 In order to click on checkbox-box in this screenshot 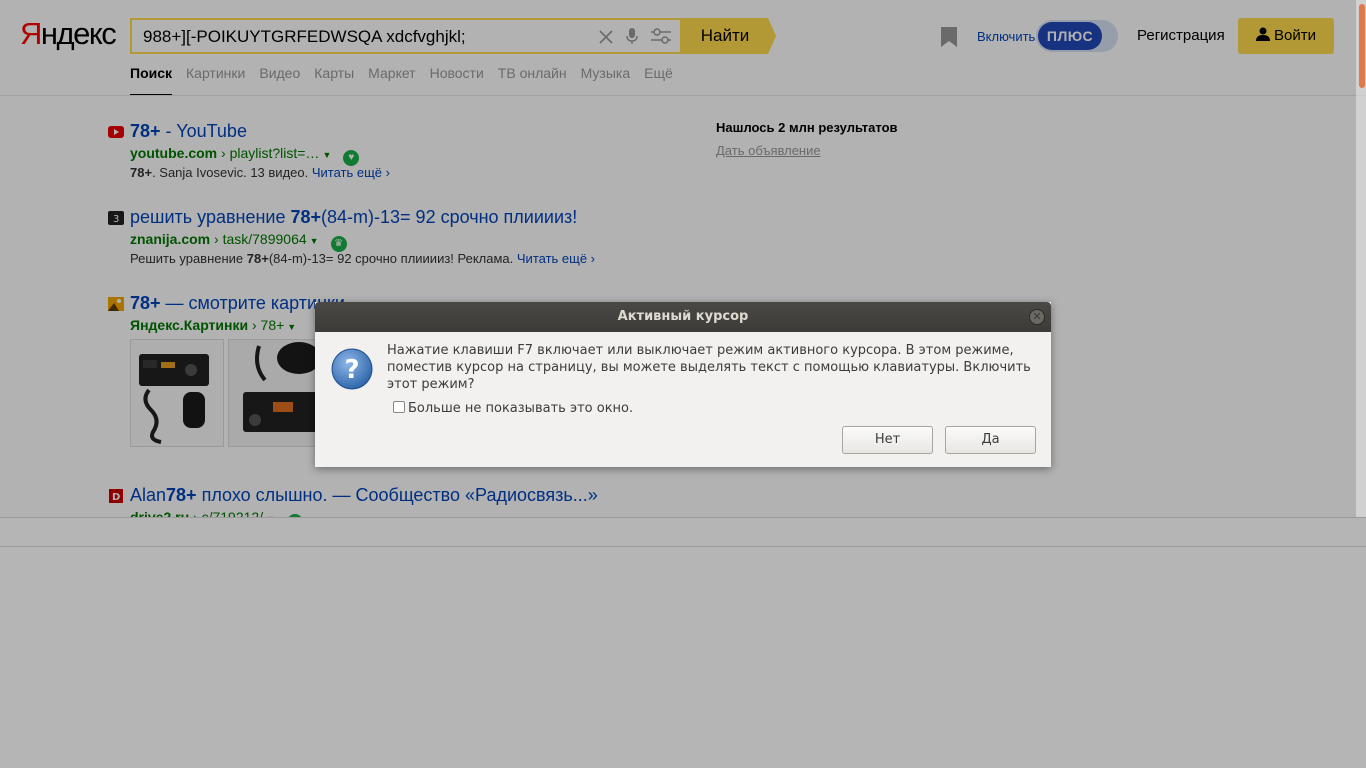, I will do `click(399, 407)`.